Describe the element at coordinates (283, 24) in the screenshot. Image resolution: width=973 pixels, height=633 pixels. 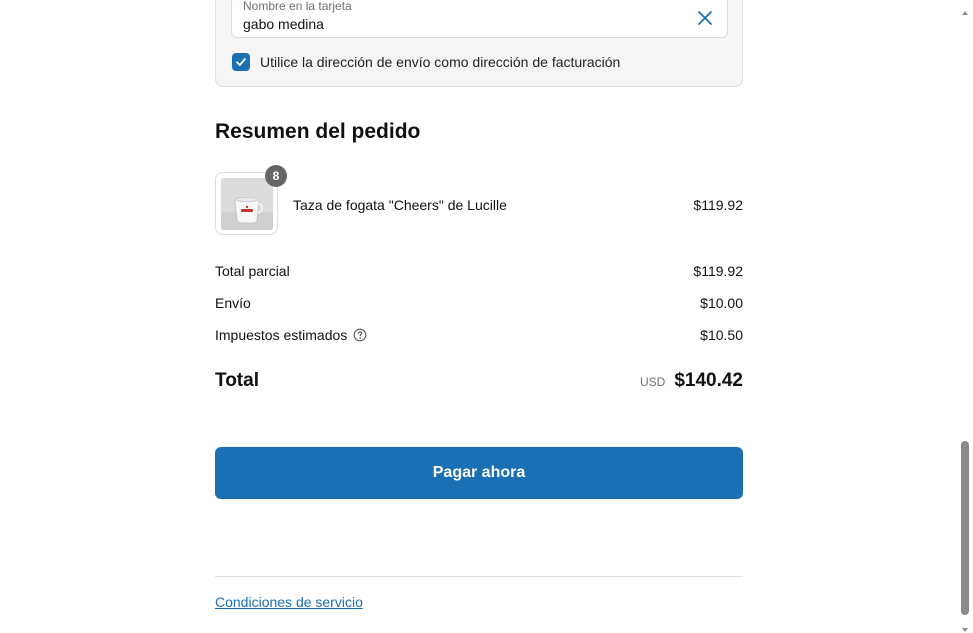
I see `card-name-value: gabo medina` at that location.